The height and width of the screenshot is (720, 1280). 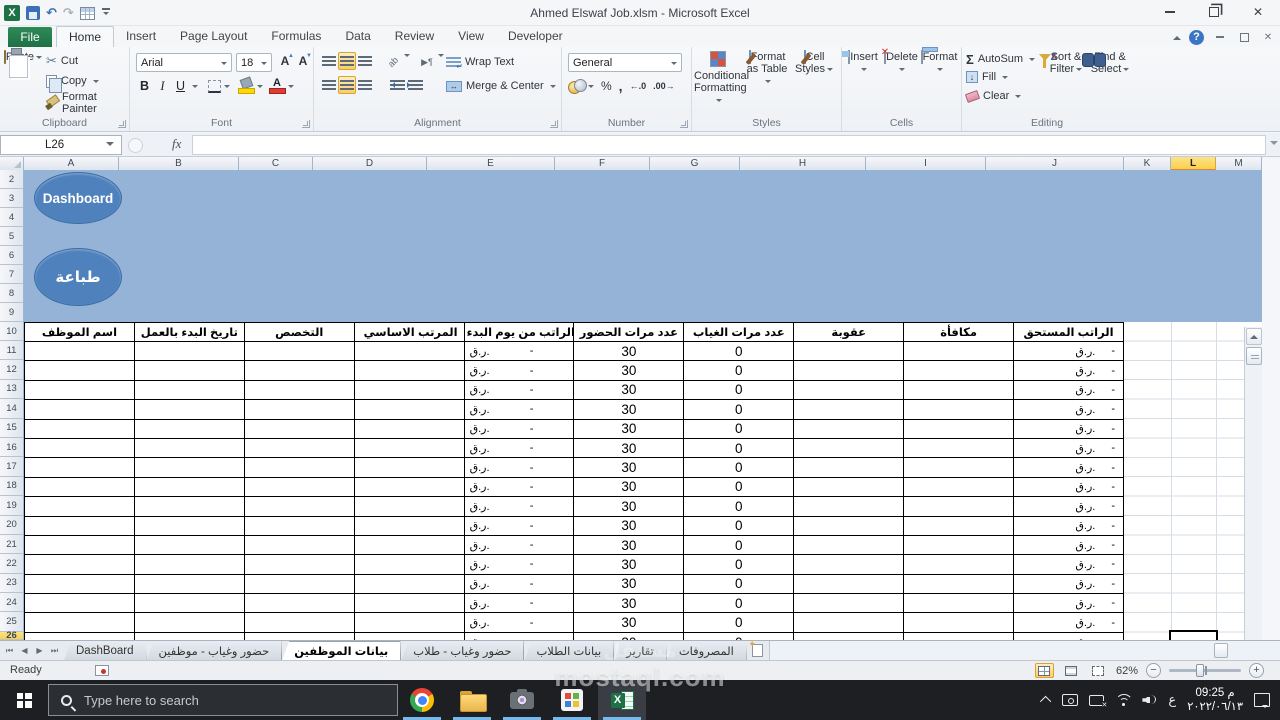 I want to click on row-header-10: 10, so click(x=11, y=331).